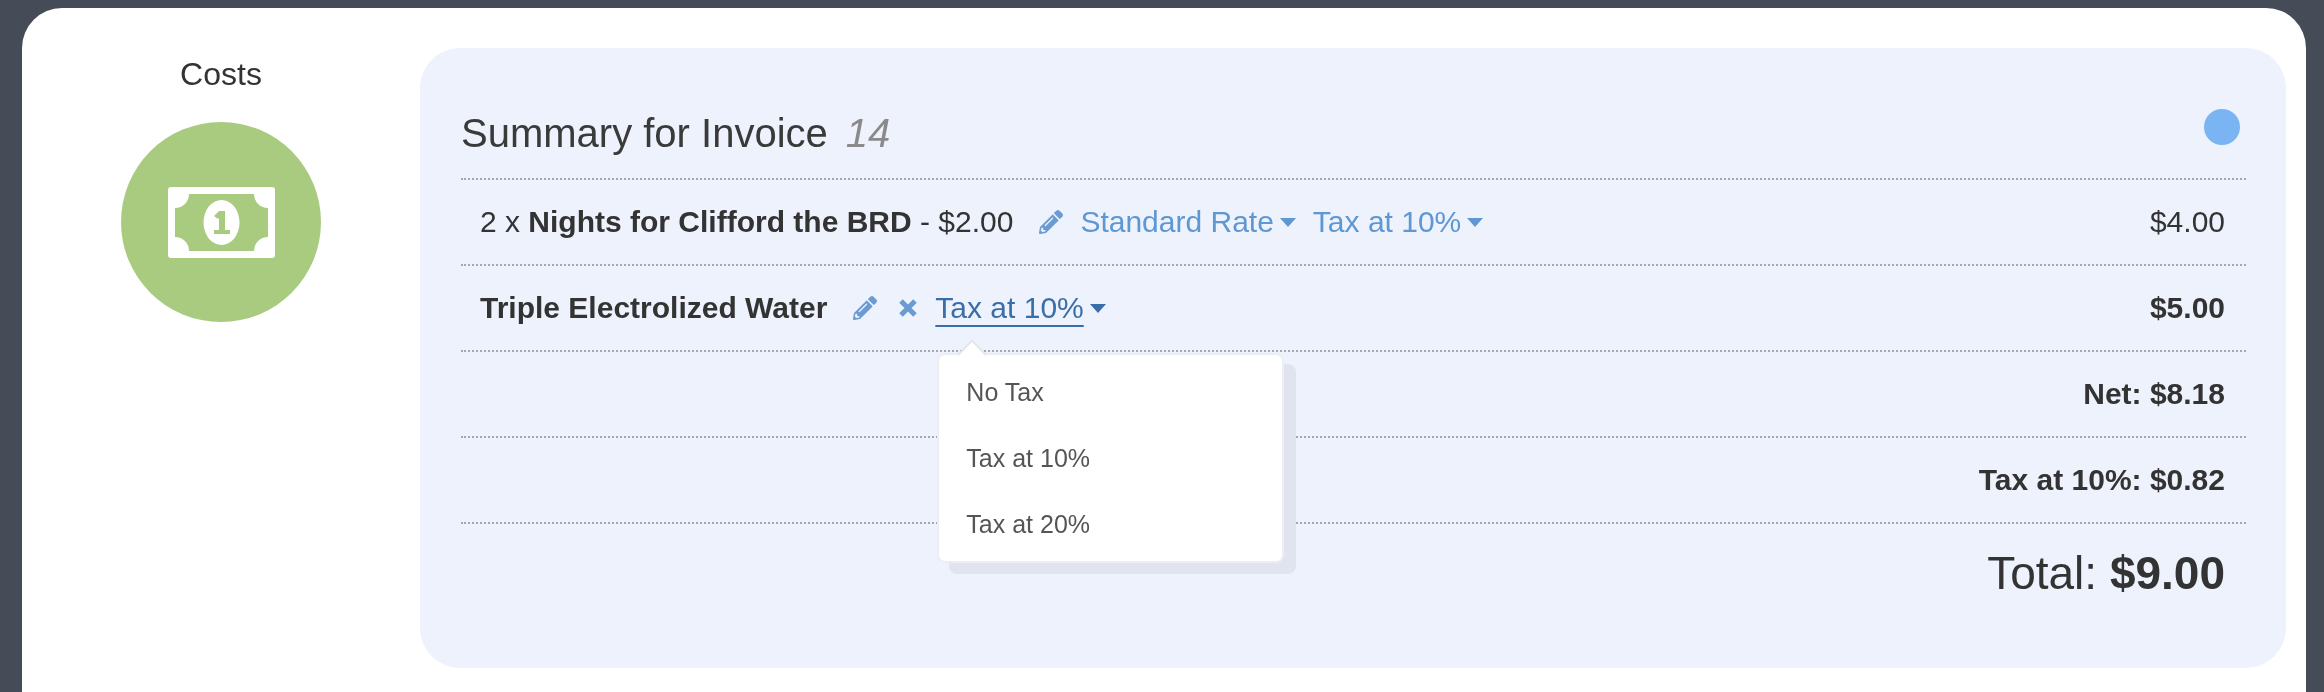 This screenshot has height=692, width=2324. What do you see at coordinates (2154, 394) in the screenshot?
I see `summary-line: Net: $8.18` at bounding box center [2154, 394].